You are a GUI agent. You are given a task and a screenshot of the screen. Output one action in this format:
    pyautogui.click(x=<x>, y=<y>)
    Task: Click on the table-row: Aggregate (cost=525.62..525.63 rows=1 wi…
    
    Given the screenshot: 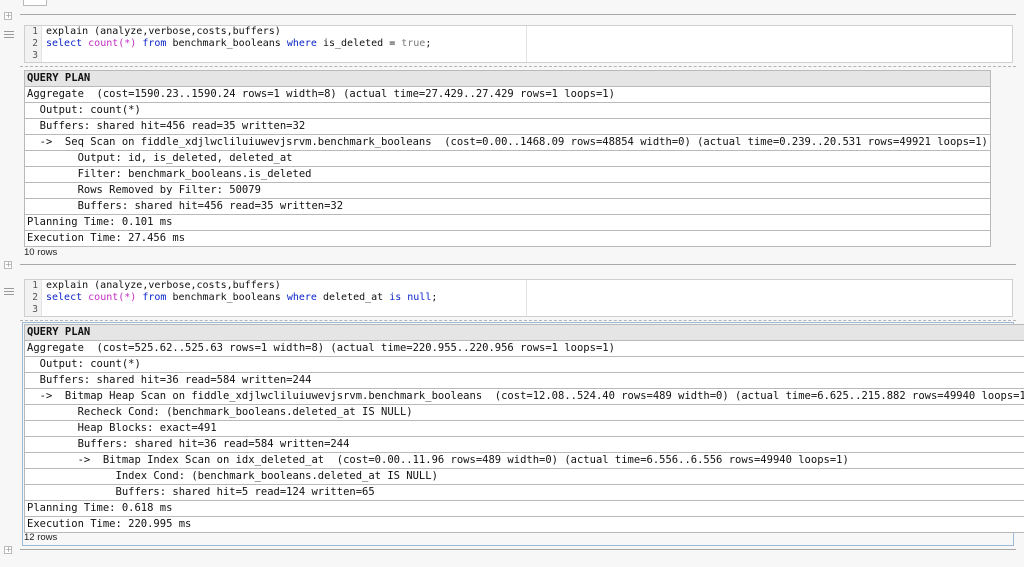 What is the action you would take?
    pyautogui.click(x=523, y=348)
    